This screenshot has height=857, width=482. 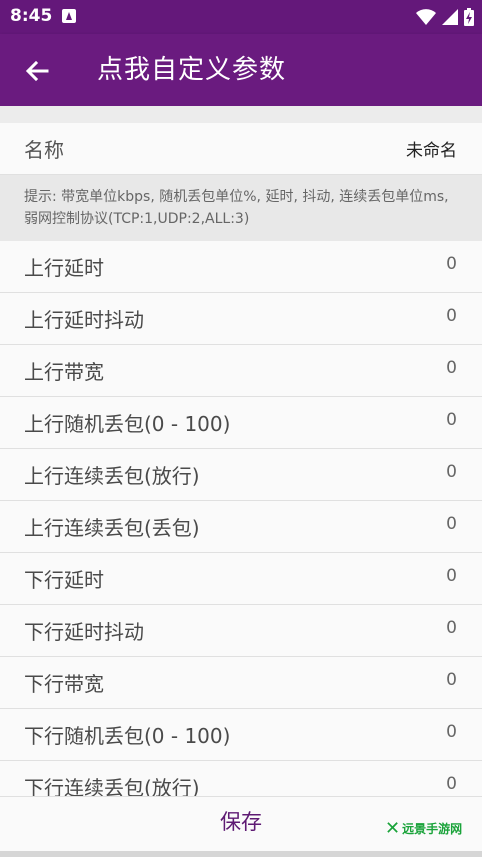 What do you see at coordinates (241, 371) in the screenshot?
I see `param-row: 上行带宽 0` at bounding box center [241, 371].